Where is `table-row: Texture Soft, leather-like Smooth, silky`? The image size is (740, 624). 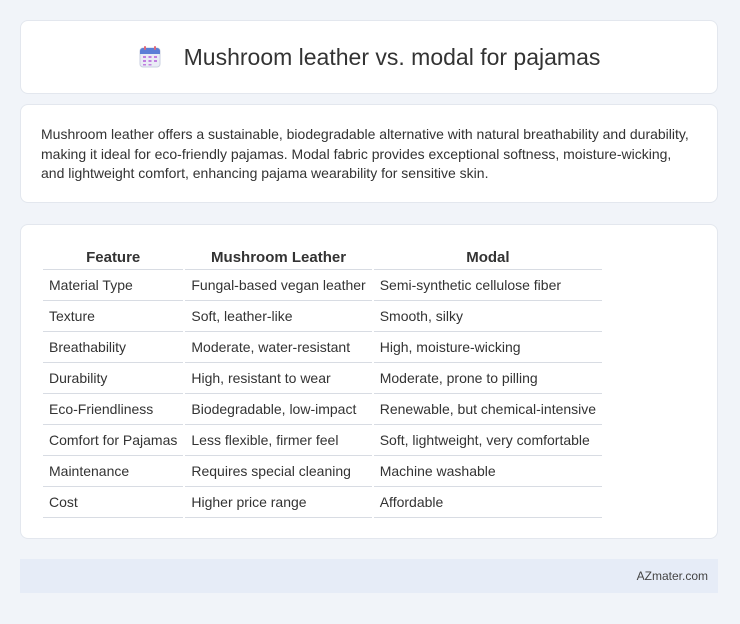 table-row: Texture Soft, leather-like Smooth, silky is located at coordinates (323, 316).